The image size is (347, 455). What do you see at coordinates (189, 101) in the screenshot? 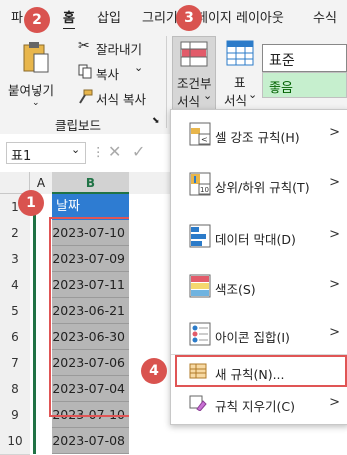
I see `conditional-formatting-label-2: 서식` at bounding box center [189, 101].